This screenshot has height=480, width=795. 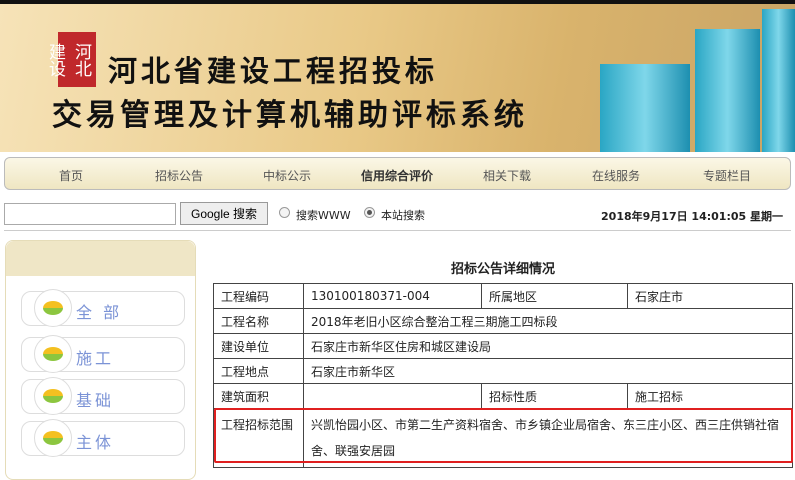 I want to click on table-row: 工程编码 130100180371-004 所属地区 石家庄市, so click(x=503, y=296).